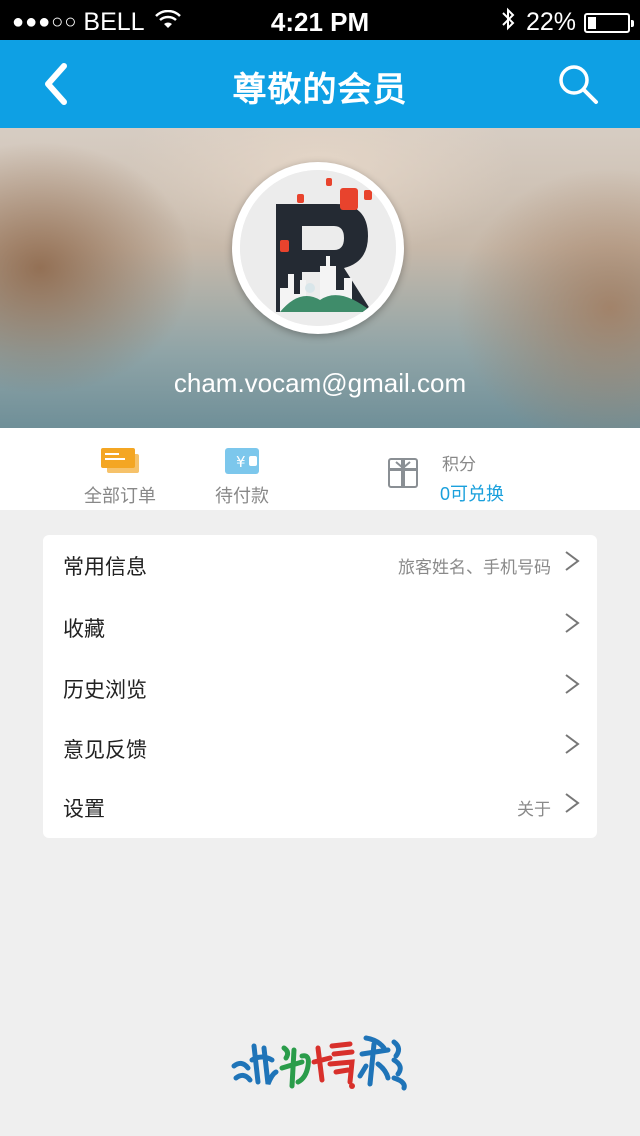 Image resolution: width=640 pixels, height=1136 pixels. Describe the element at coordinates (320, 1059) in the screenshot. I see `brand-logo` at that location.